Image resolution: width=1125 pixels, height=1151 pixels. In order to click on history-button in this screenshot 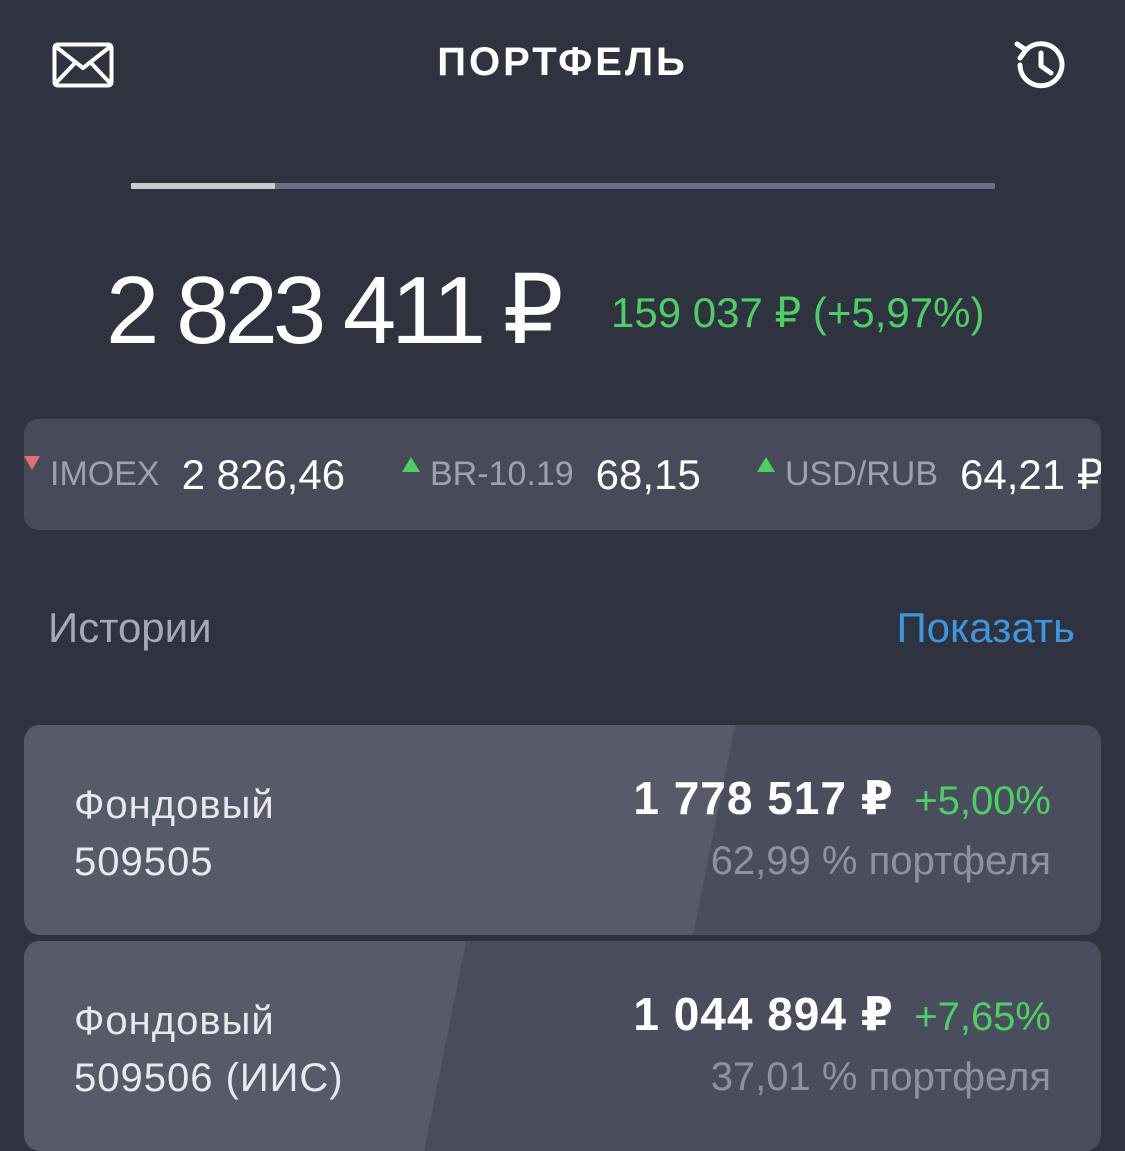, I will do `click(1040, 65)`.